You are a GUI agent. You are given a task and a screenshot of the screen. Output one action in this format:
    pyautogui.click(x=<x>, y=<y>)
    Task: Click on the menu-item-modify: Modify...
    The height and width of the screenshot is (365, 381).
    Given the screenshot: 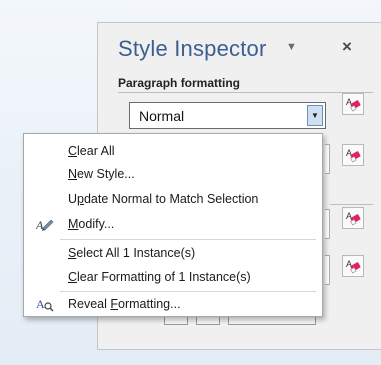 What is the action you would take?
    pyautogui.click(x=91, y=224)
    